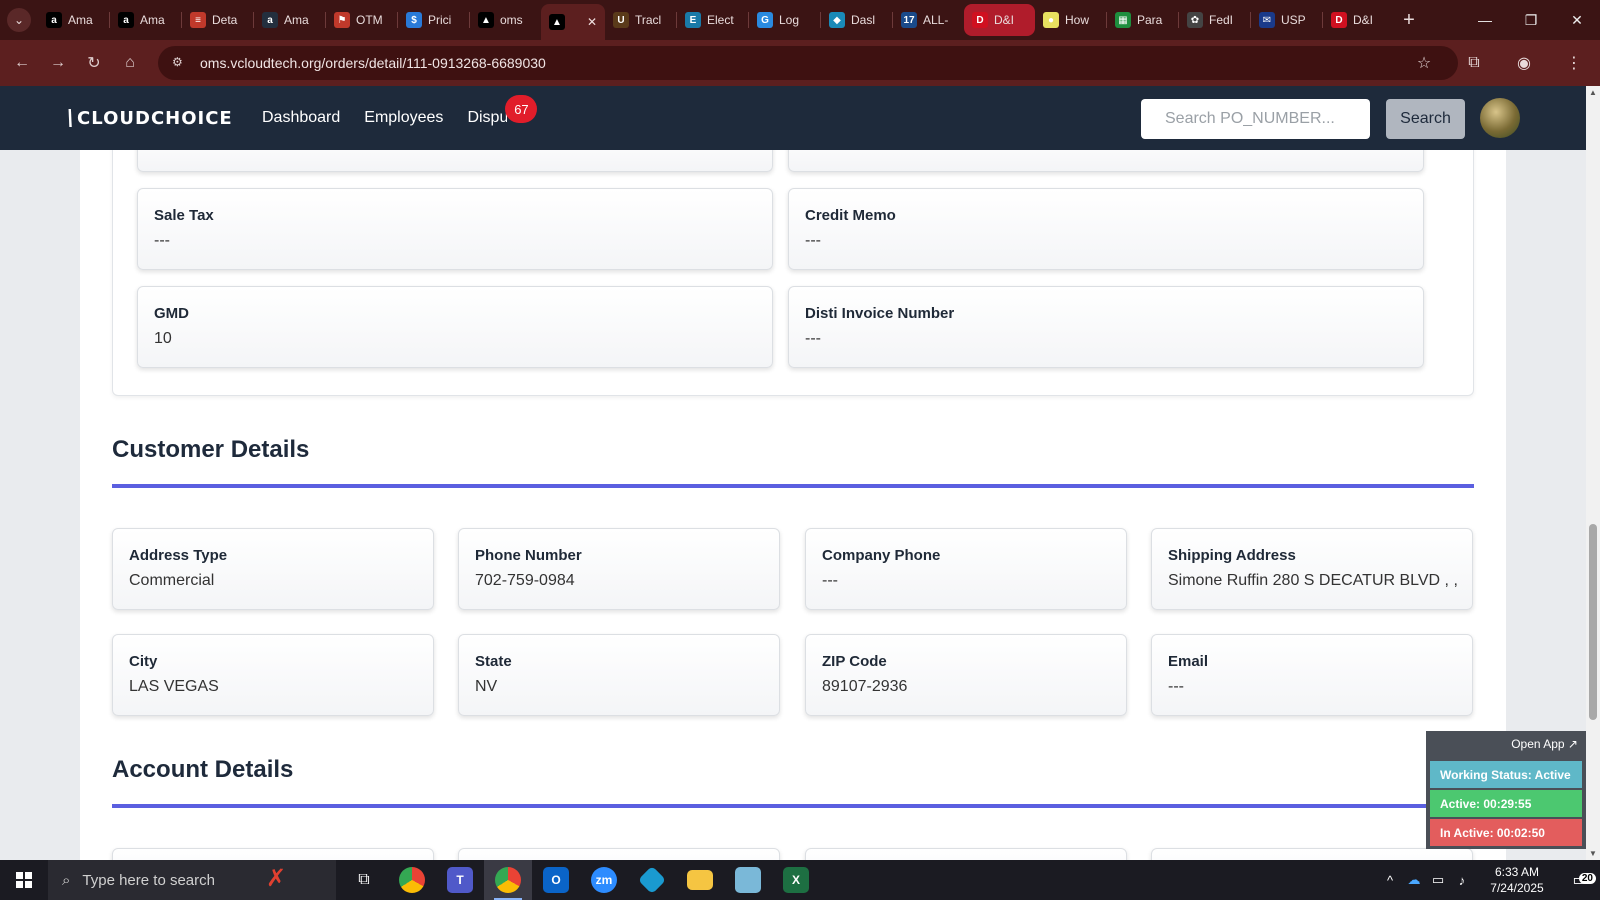 Image resolution: width=1600 pixels, height=900 pixels. I want to click on close-window-icon: ✕, so click(1577, 20).